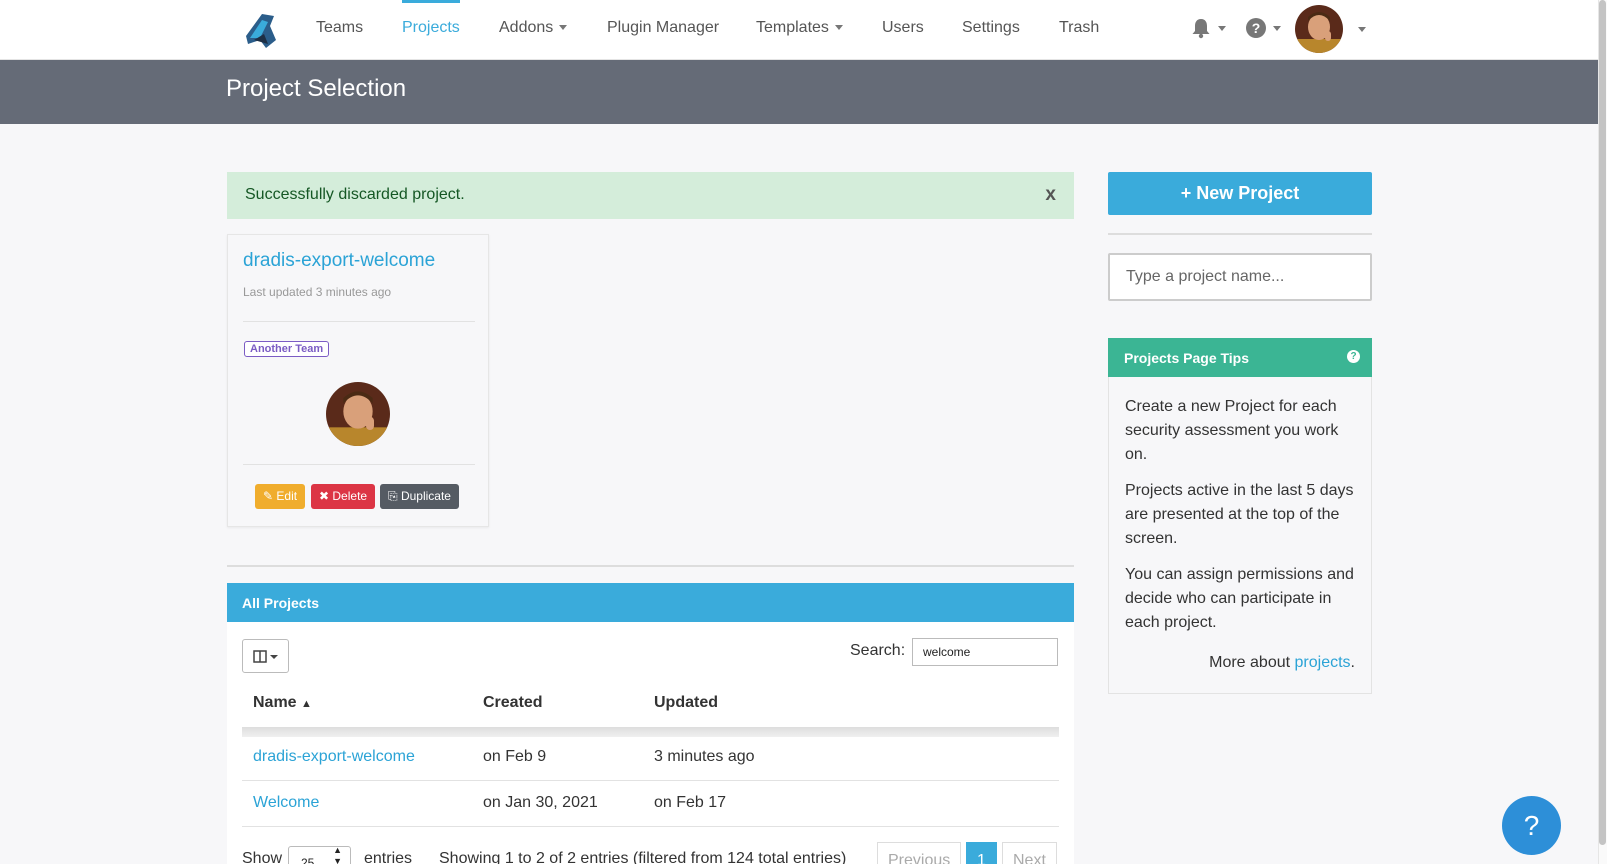 Image resolution: width=1607 pixels, height=864 pixels. What do you see at coordinates (650, 195) in the screenshot?
I see `success-alert: Successfully discarded project. x` at bounding box center [650, 195].